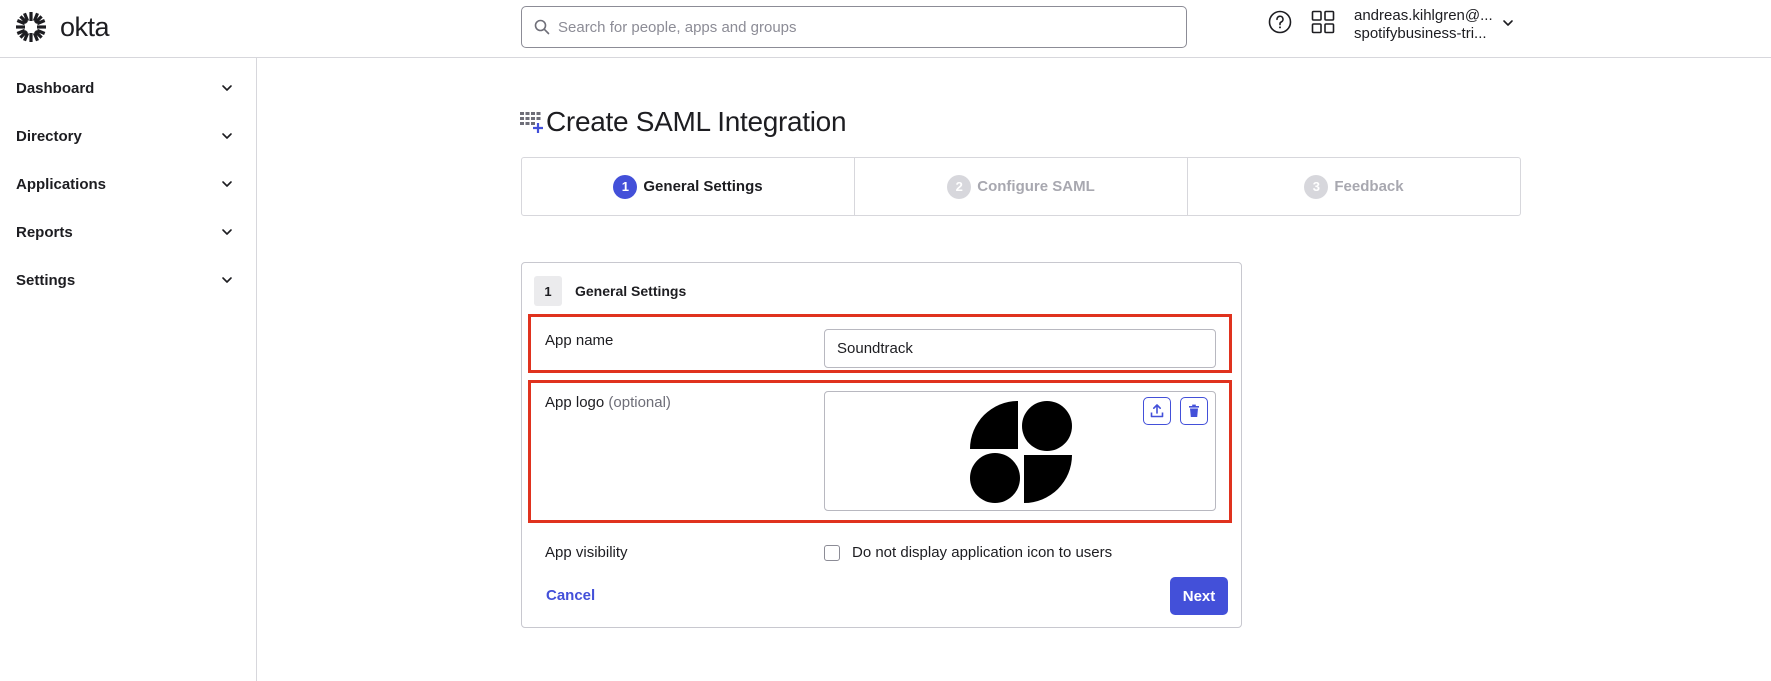  I want to click on page-header: Create SAML Integration, so click(683, 122).